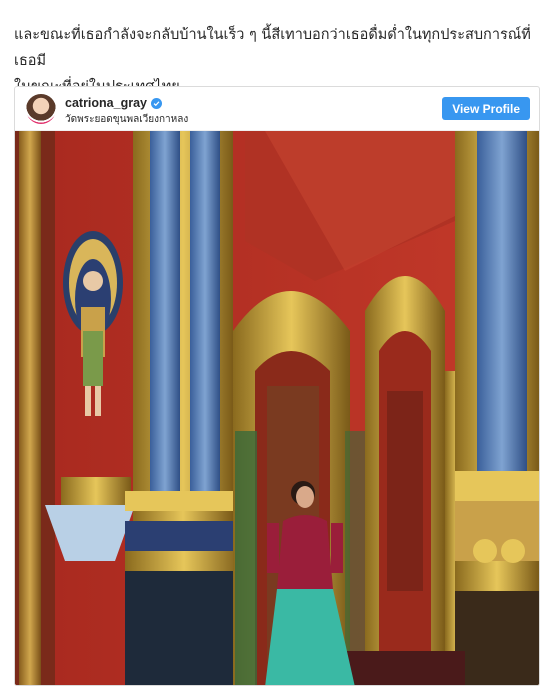  Describe the element at coordinates (486, 108) in the screenshot. I see `view-profile-button: View Profile` at that location.